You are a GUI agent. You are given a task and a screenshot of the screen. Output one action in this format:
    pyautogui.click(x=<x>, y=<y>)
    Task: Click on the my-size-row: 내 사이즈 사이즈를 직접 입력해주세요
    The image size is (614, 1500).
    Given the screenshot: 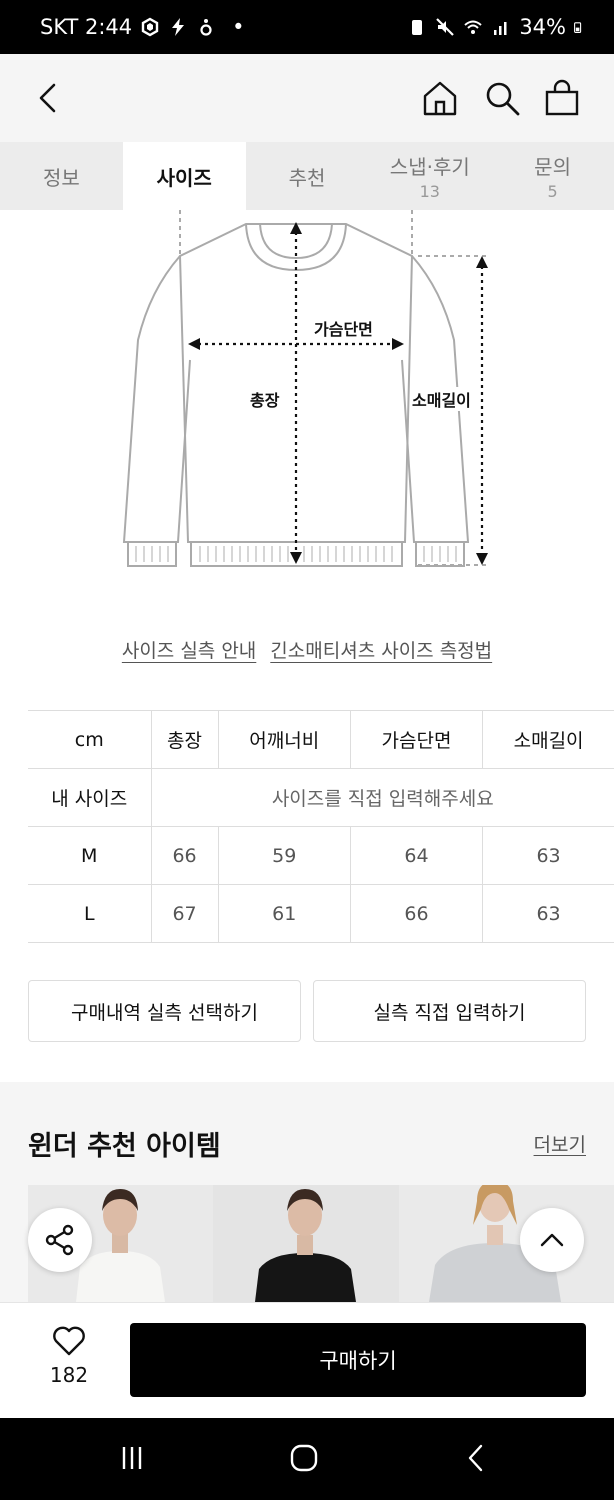 What is the action you would take?
    pyautogui.click(x=321, y=797)
    